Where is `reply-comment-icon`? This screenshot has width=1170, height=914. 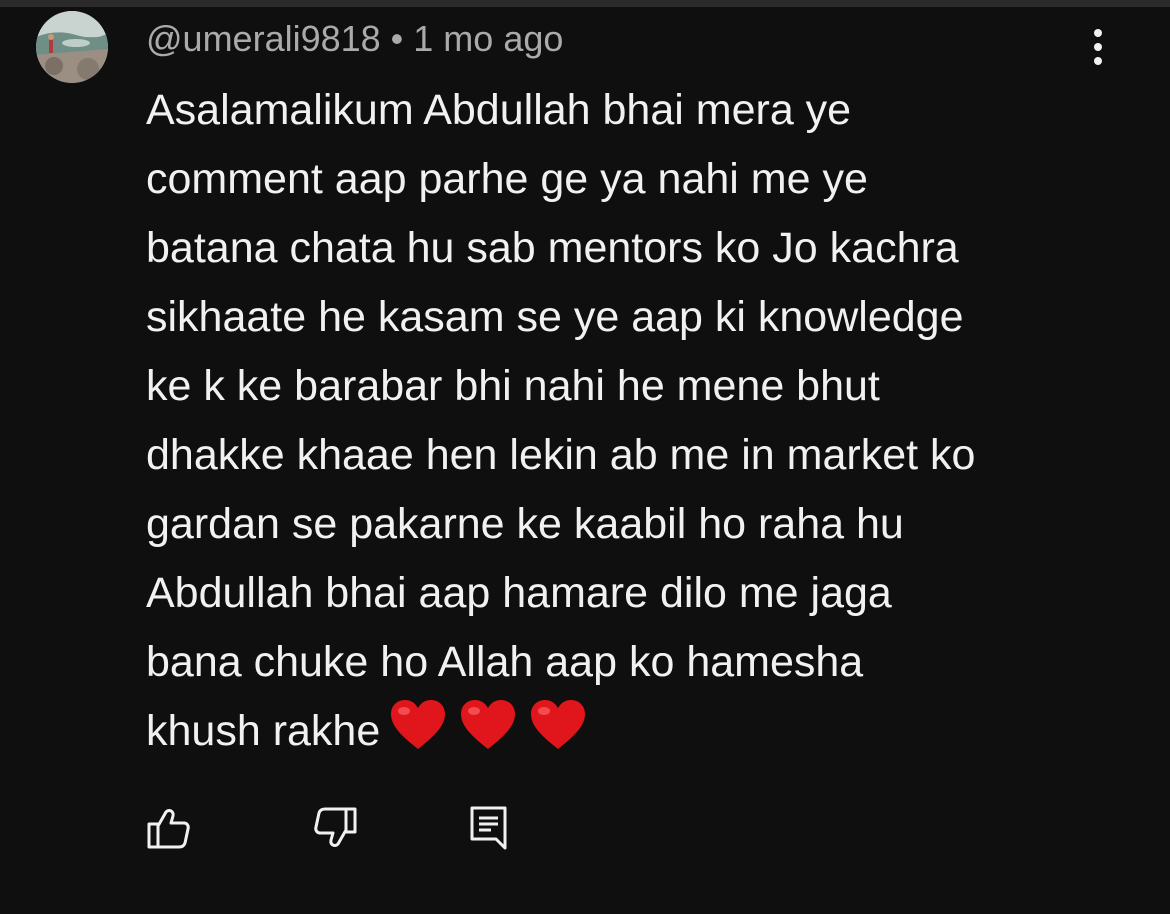
reply-comment-icon is located at coordinates (488, 828).